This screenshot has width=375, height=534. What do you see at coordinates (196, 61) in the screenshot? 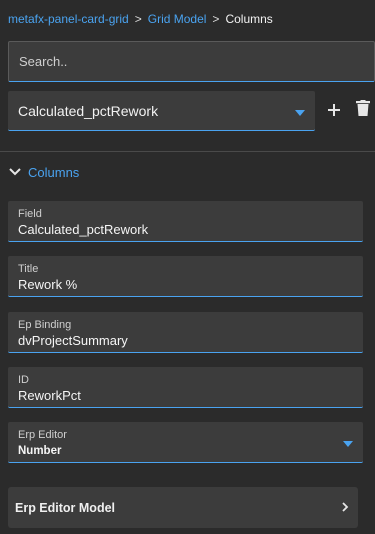
I see `search-input` at bounding box center [196, 61].